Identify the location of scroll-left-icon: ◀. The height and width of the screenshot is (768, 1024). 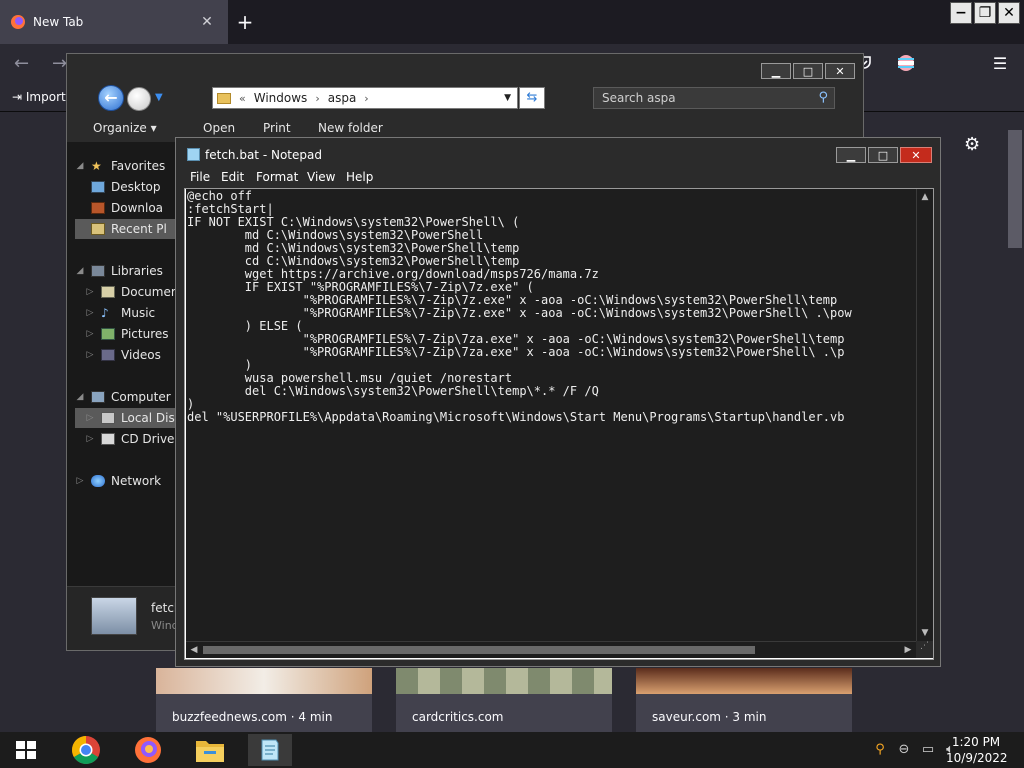
(194, 650).